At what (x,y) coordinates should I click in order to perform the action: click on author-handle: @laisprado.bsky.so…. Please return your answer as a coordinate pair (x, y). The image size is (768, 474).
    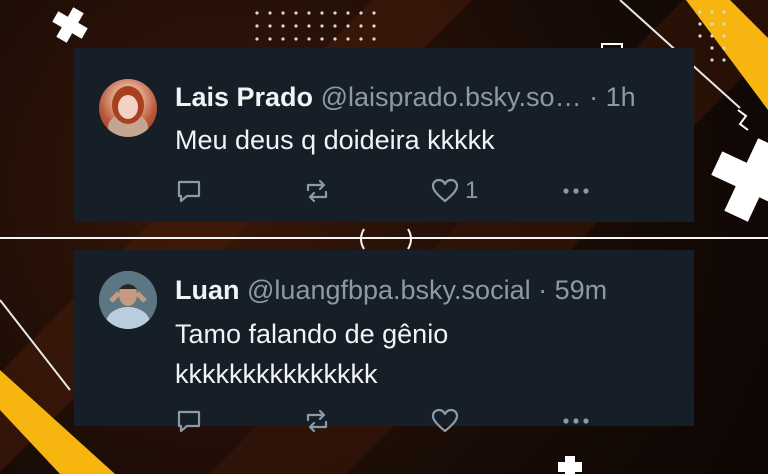
    Looking at the image, I should click on (451, 97).